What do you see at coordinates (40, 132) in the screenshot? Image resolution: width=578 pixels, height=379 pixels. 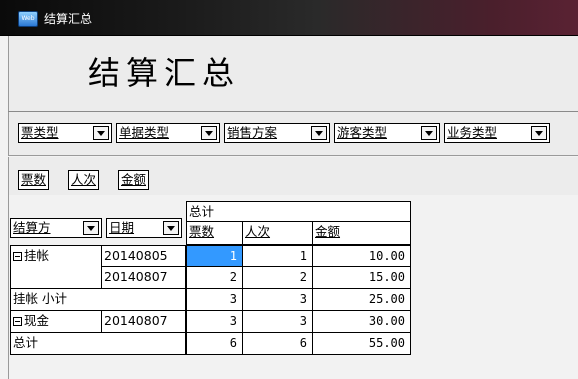 I see `filter-label: 票类型` at bounding box center [40, 132].